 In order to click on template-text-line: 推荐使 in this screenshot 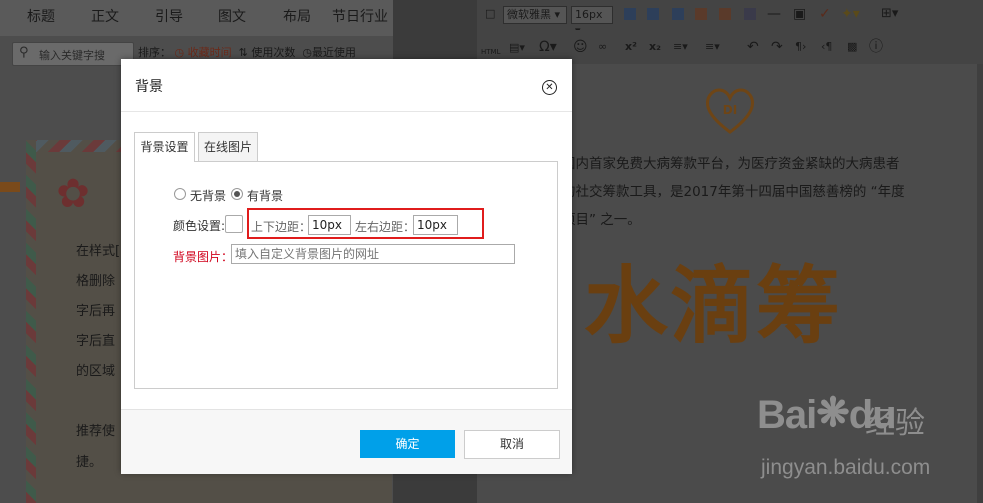, I will do `click(96, 431)`.